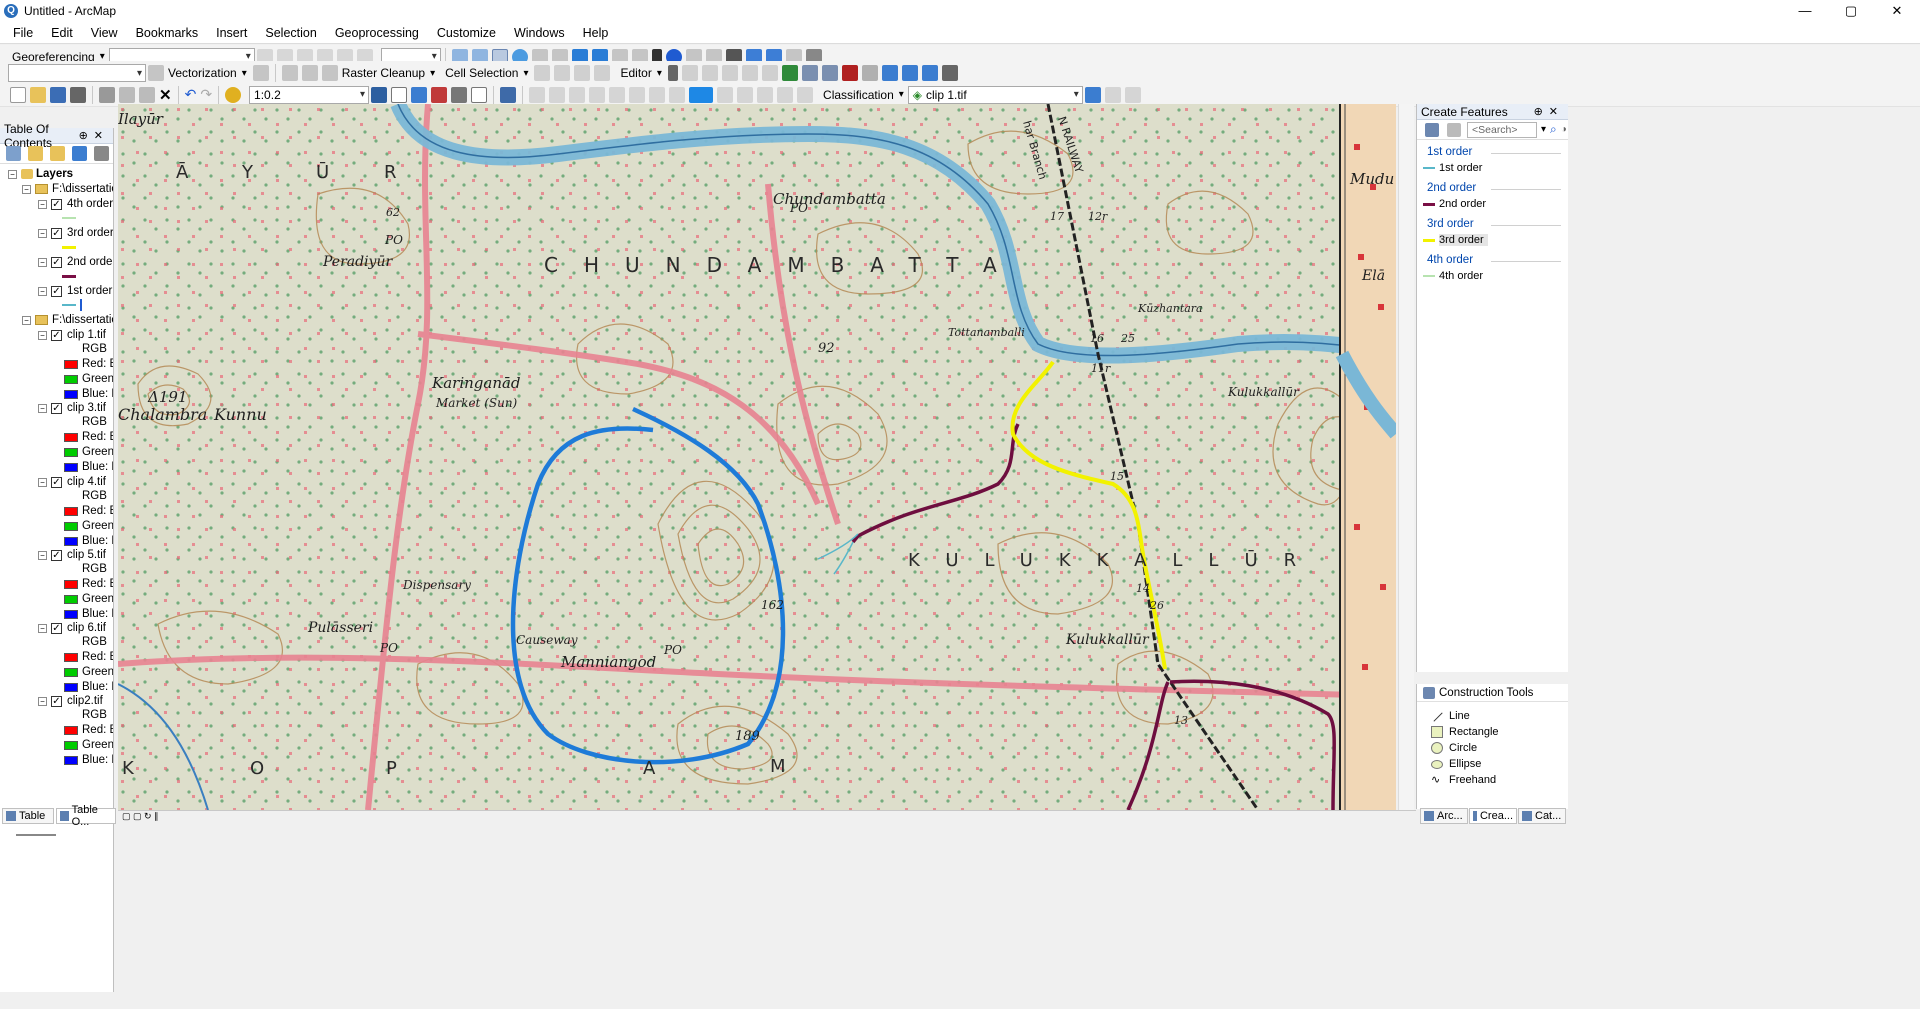 The width and height of the screenshot is (1920, 1009). Describe the element at coordinates (1495, 204) in the screenshot. I see `template-item: 2nd order` at that location.